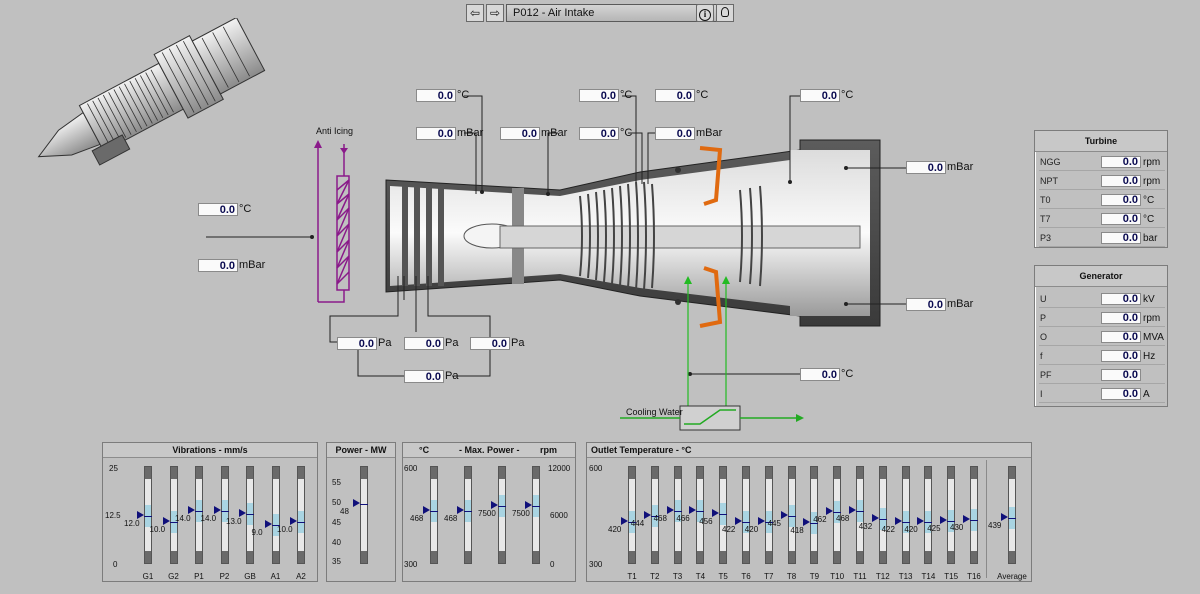  I want to click on power-gauge, so click(364, 515).